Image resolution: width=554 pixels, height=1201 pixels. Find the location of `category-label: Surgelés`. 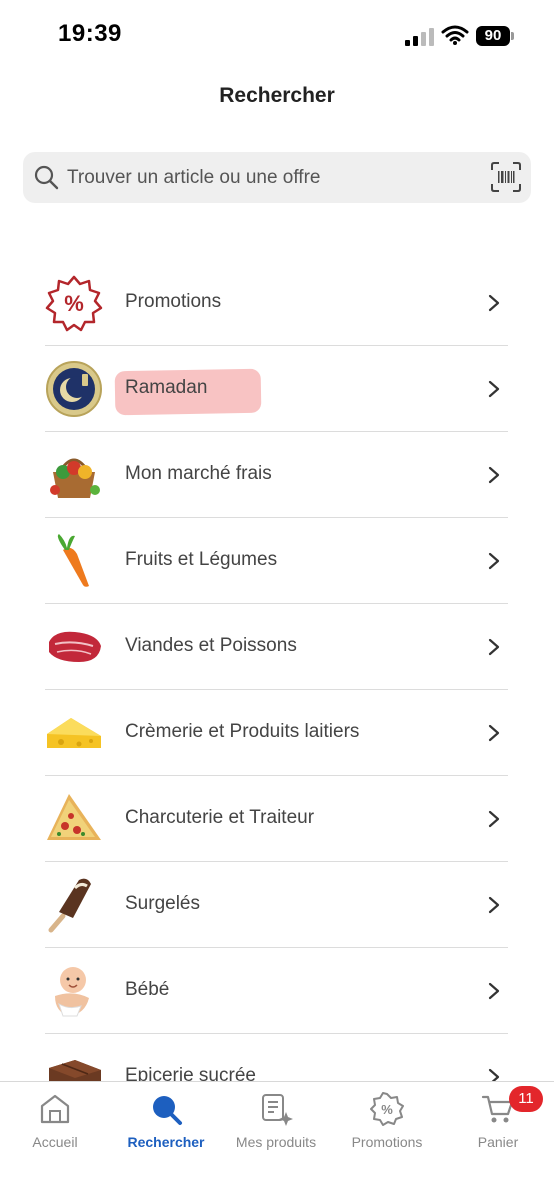

category-label: Surgelés is located at coordinates (162, 903).